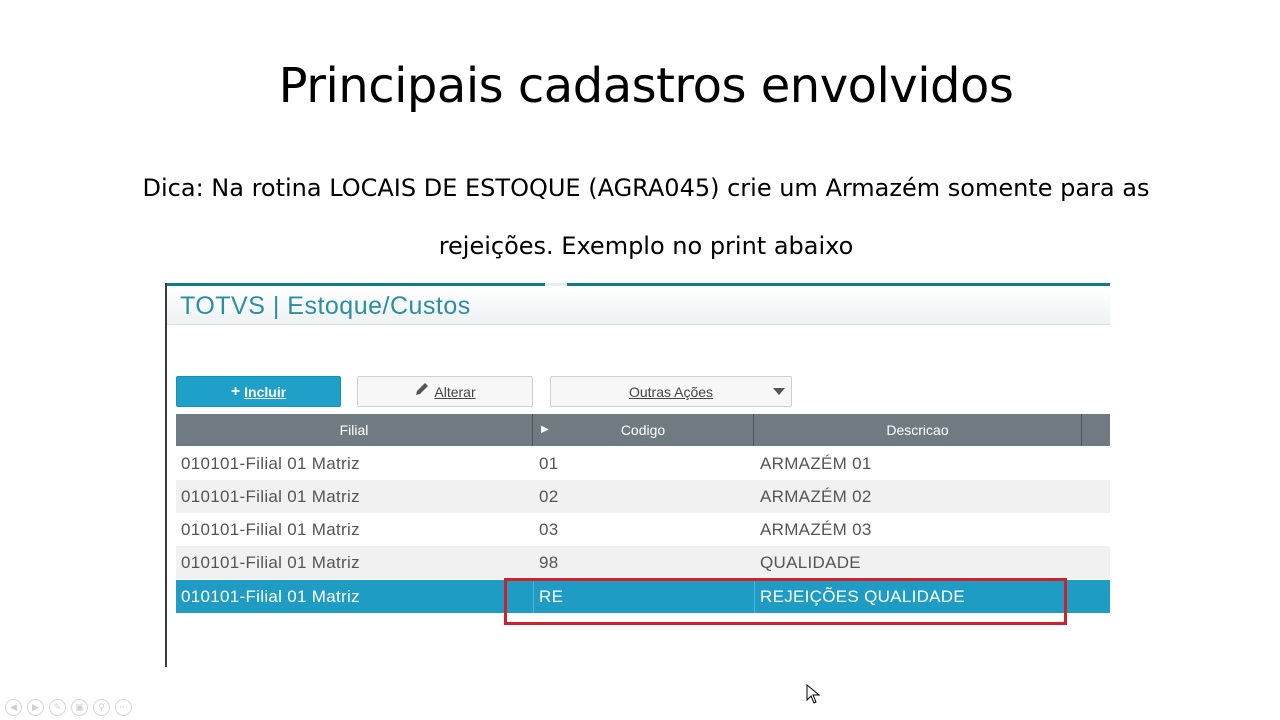 Image resolution: width=1280 pixels, height=720 pixels. Describe the element at coordinates (325, 306) in the screenshot. I see `app-title: TOTVS | Estoque/Custos` at that location.